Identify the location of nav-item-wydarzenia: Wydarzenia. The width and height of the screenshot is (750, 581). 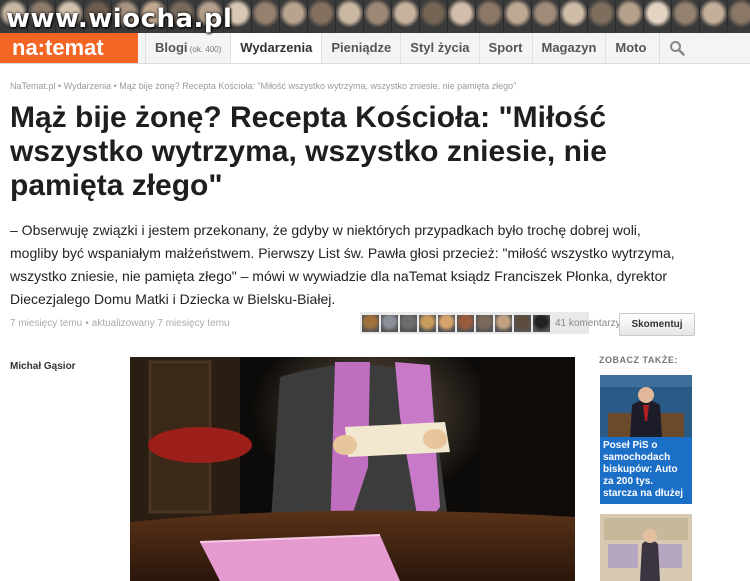
(276, 48).